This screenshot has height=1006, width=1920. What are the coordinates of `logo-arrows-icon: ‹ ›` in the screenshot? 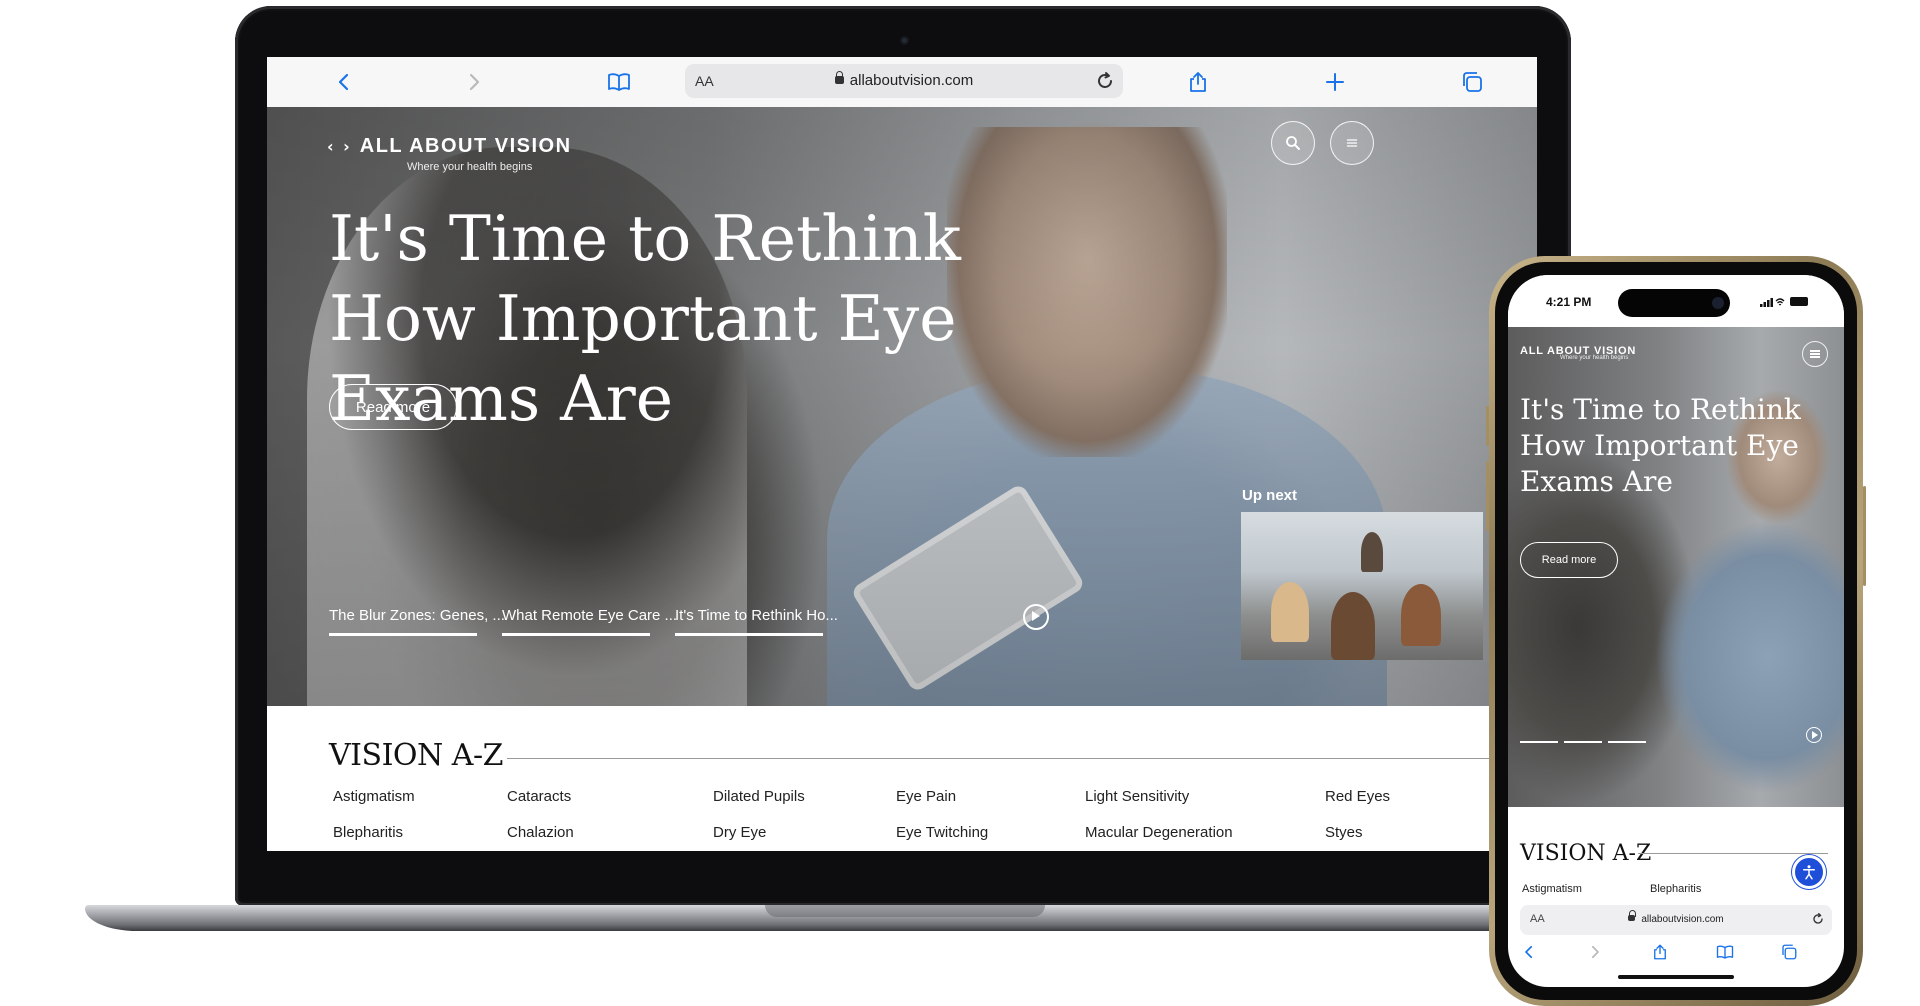 It's located at (339, 146).